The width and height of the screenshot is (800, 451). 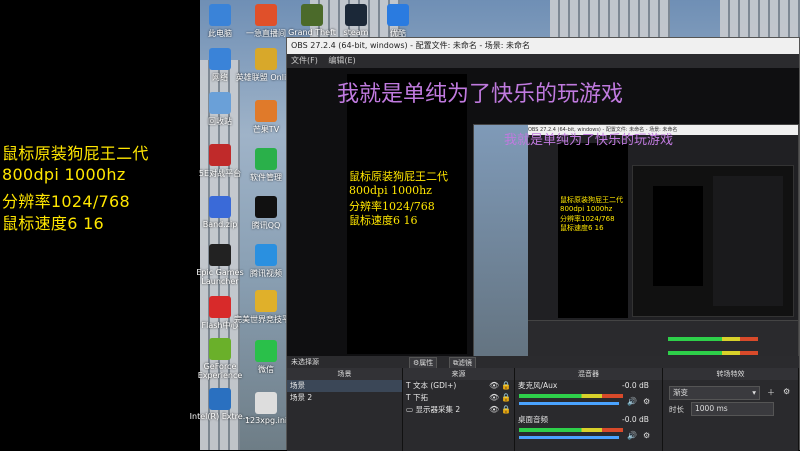 What do you see at coordinates (220, 103) in the screenshot?
I see `recycle-bin-icon` at bounding box center [220, 103].